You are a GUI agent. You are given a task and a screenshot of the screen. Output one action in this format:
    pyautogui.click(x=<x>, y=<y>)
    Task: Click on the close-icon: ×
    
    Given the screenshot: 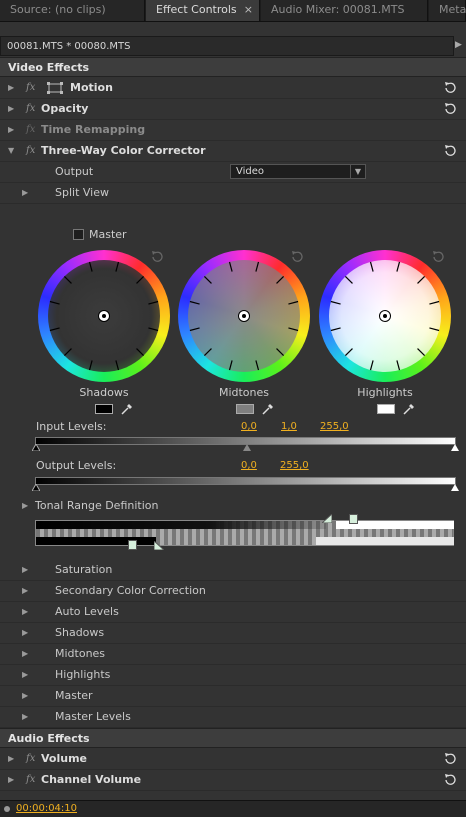 What is the action you would take?
    pyautogui.click(x=248, y=10)
    